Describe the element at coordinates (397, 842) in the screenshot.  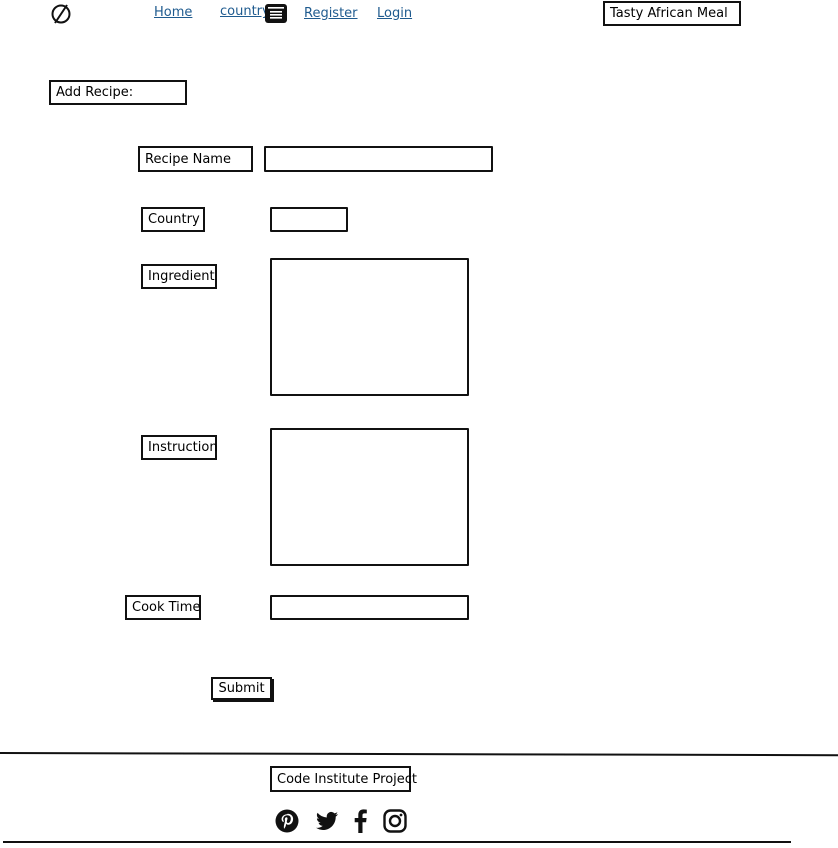
I see `footer-bottom-divider` at that location.